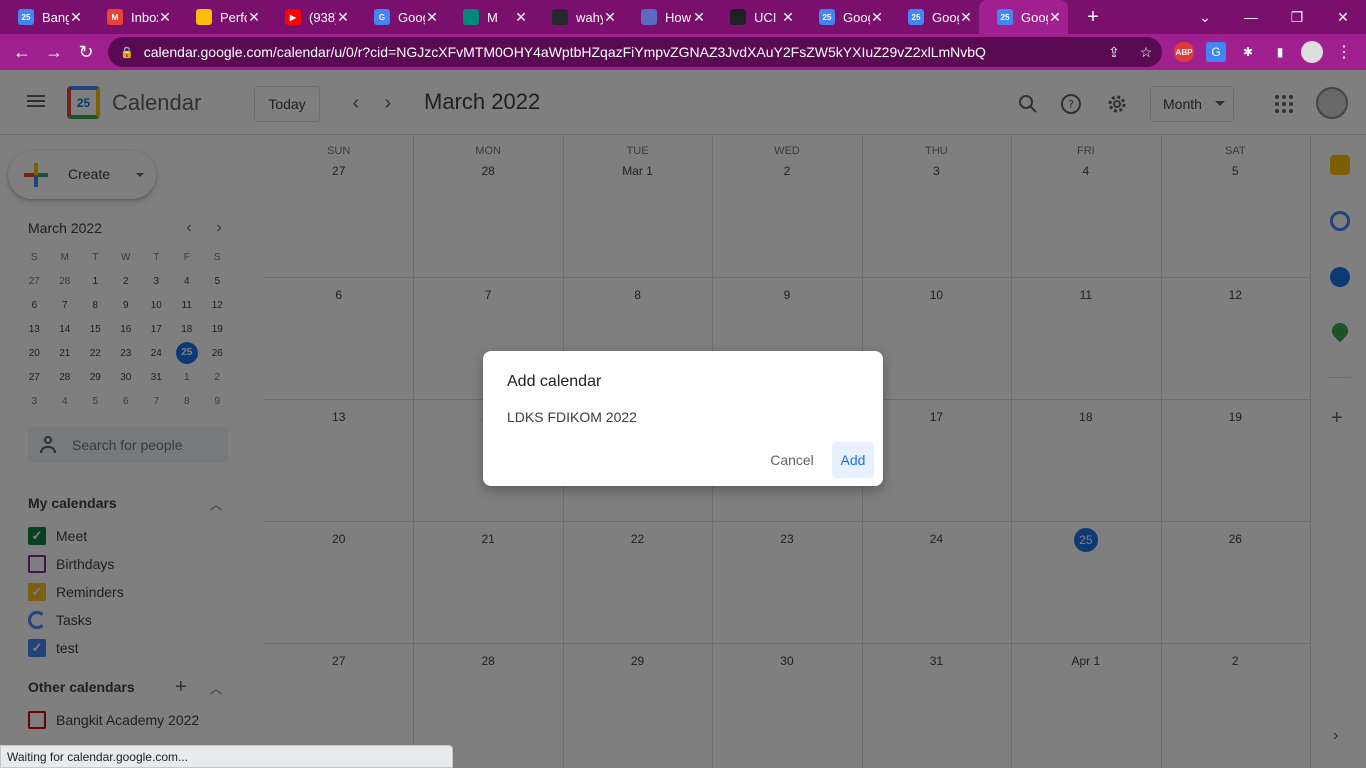  I want to click on extensions-puzzle-icon: ✱, so click(1248, 52).